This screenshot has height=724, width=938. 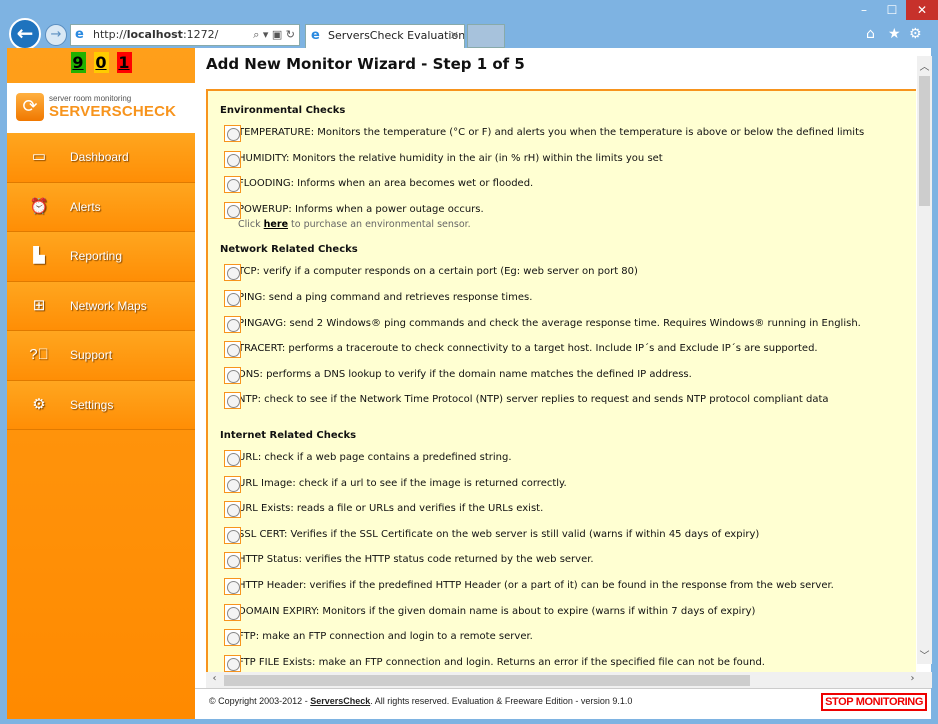 I want to click on scroll-right-icon: ›, so click(x=912, y=678).